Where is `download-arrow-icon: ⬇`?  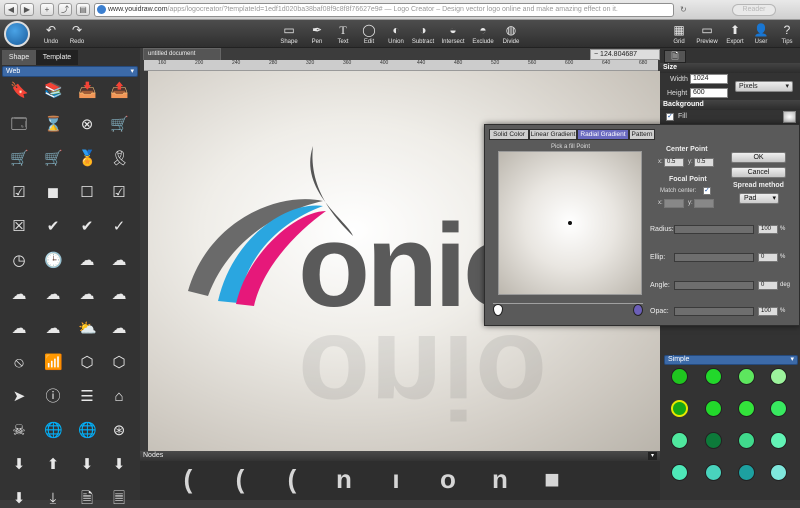
download-arrow-icon: ⬇ is located at coordinates (119, 465).